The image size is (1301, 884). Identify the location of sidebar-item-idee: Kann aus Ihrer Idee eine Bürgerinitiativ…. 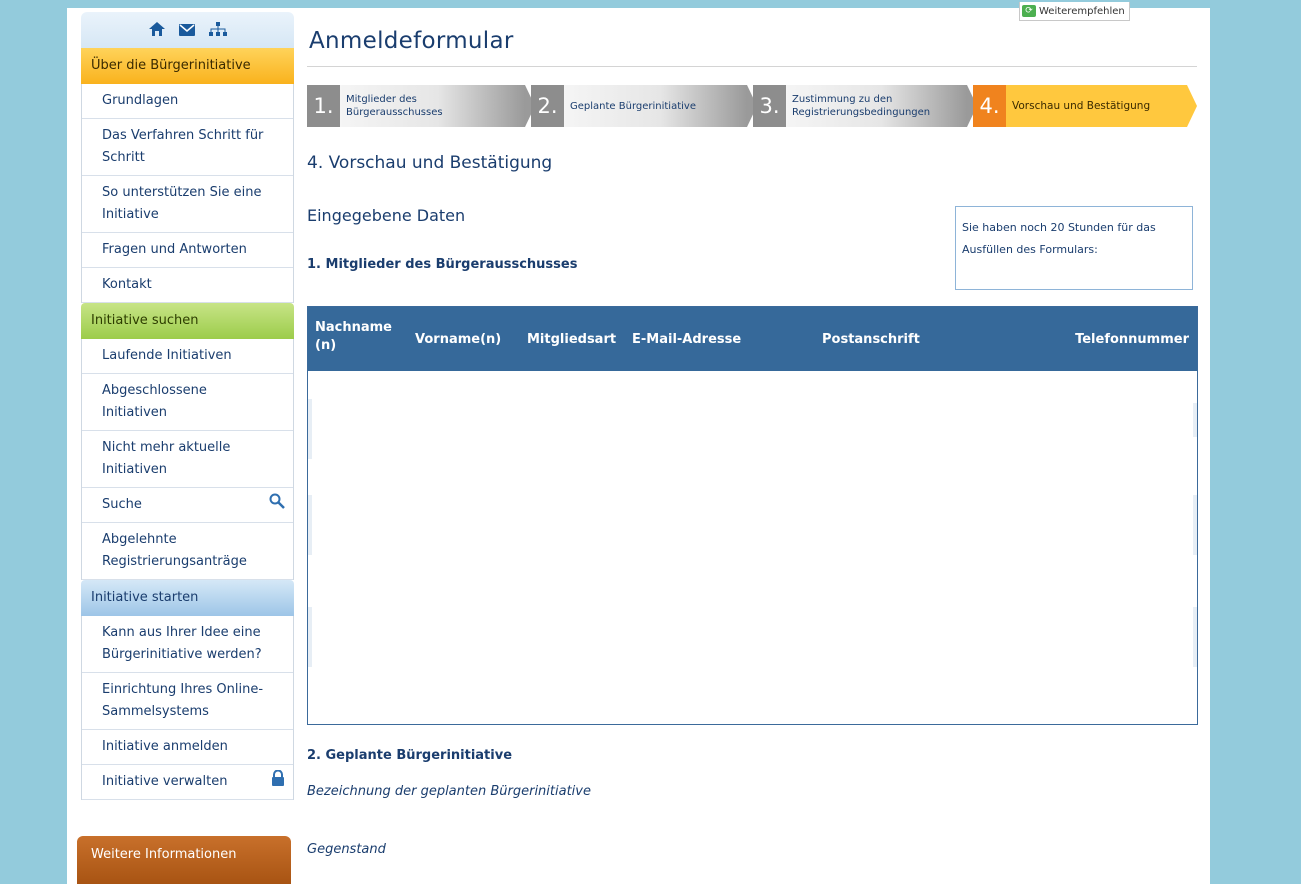
(187, 644).